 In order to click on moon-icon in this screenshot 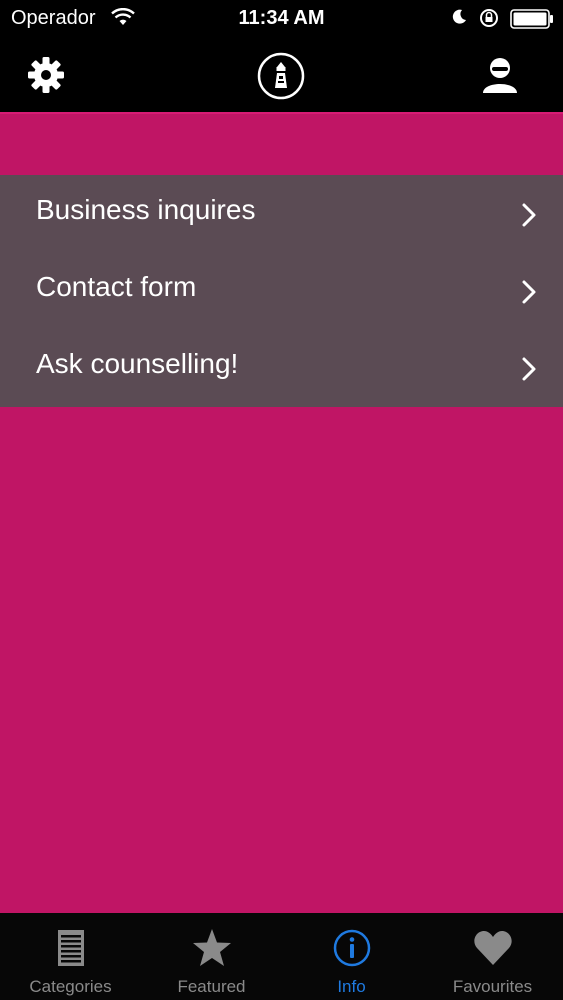, I will do `click(459, 16)`.